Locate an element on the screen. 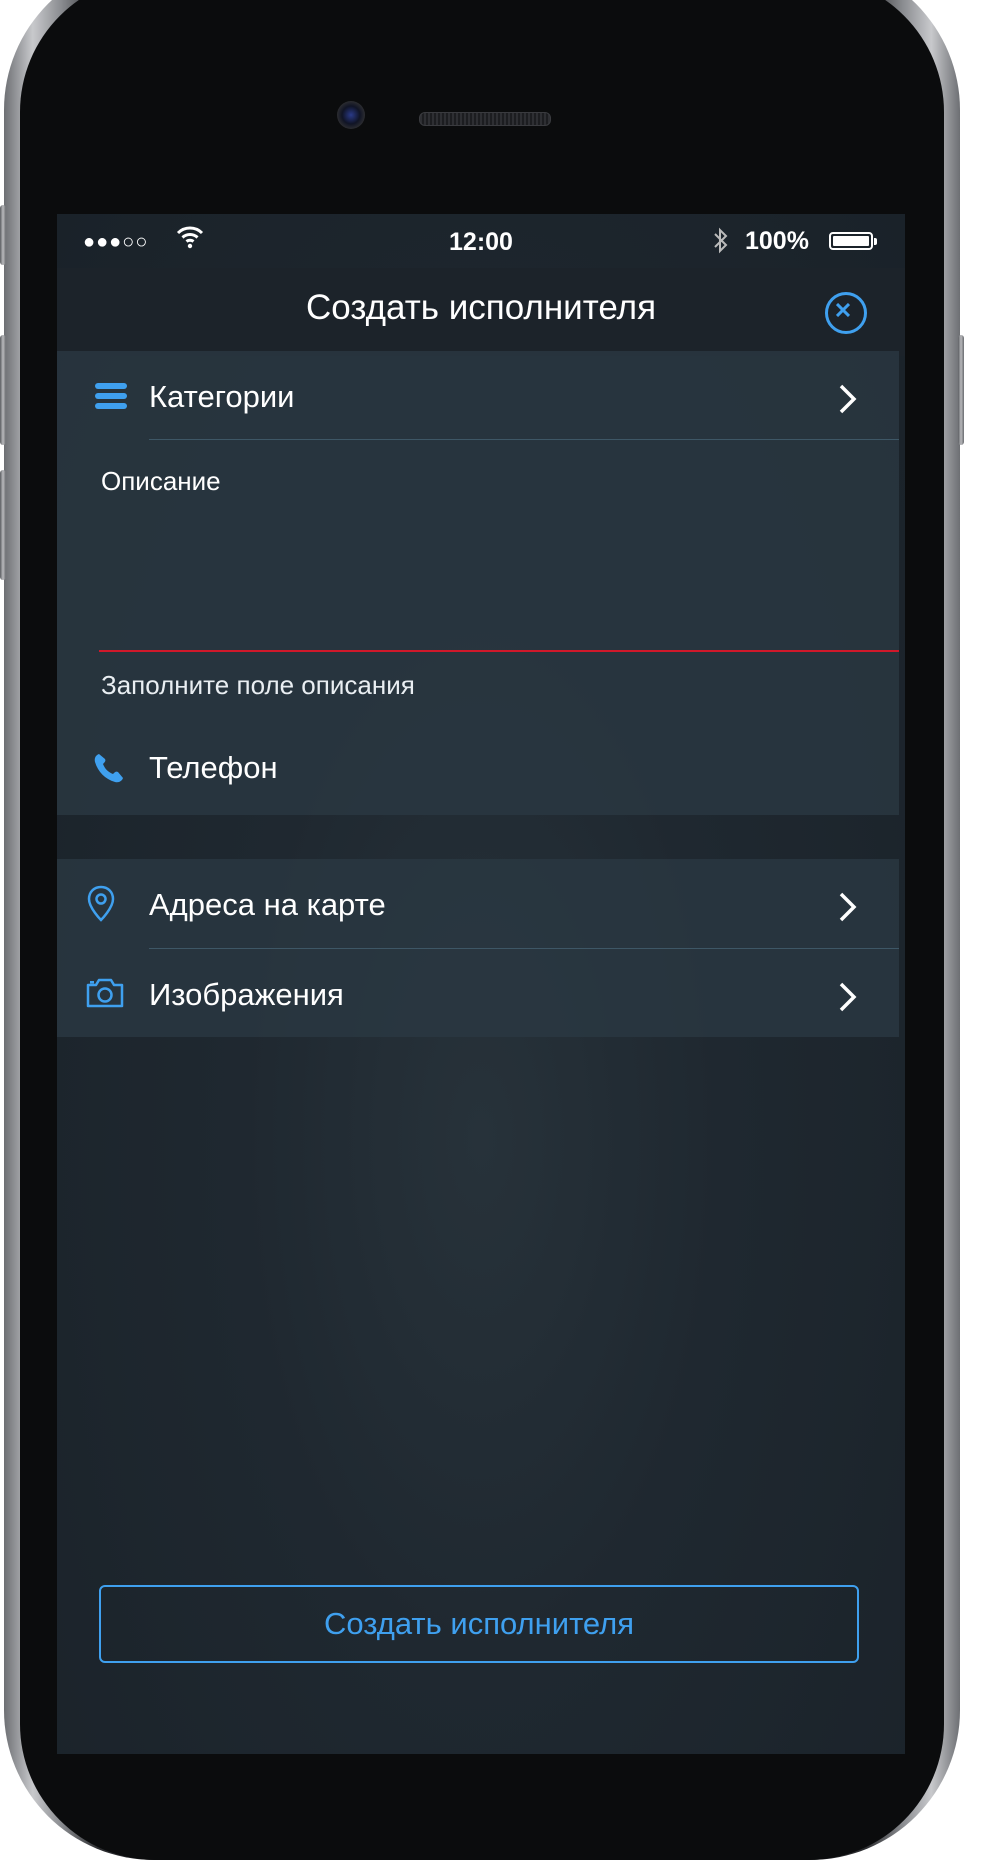  earpiece-speaker is located at coordinates (485, 119).